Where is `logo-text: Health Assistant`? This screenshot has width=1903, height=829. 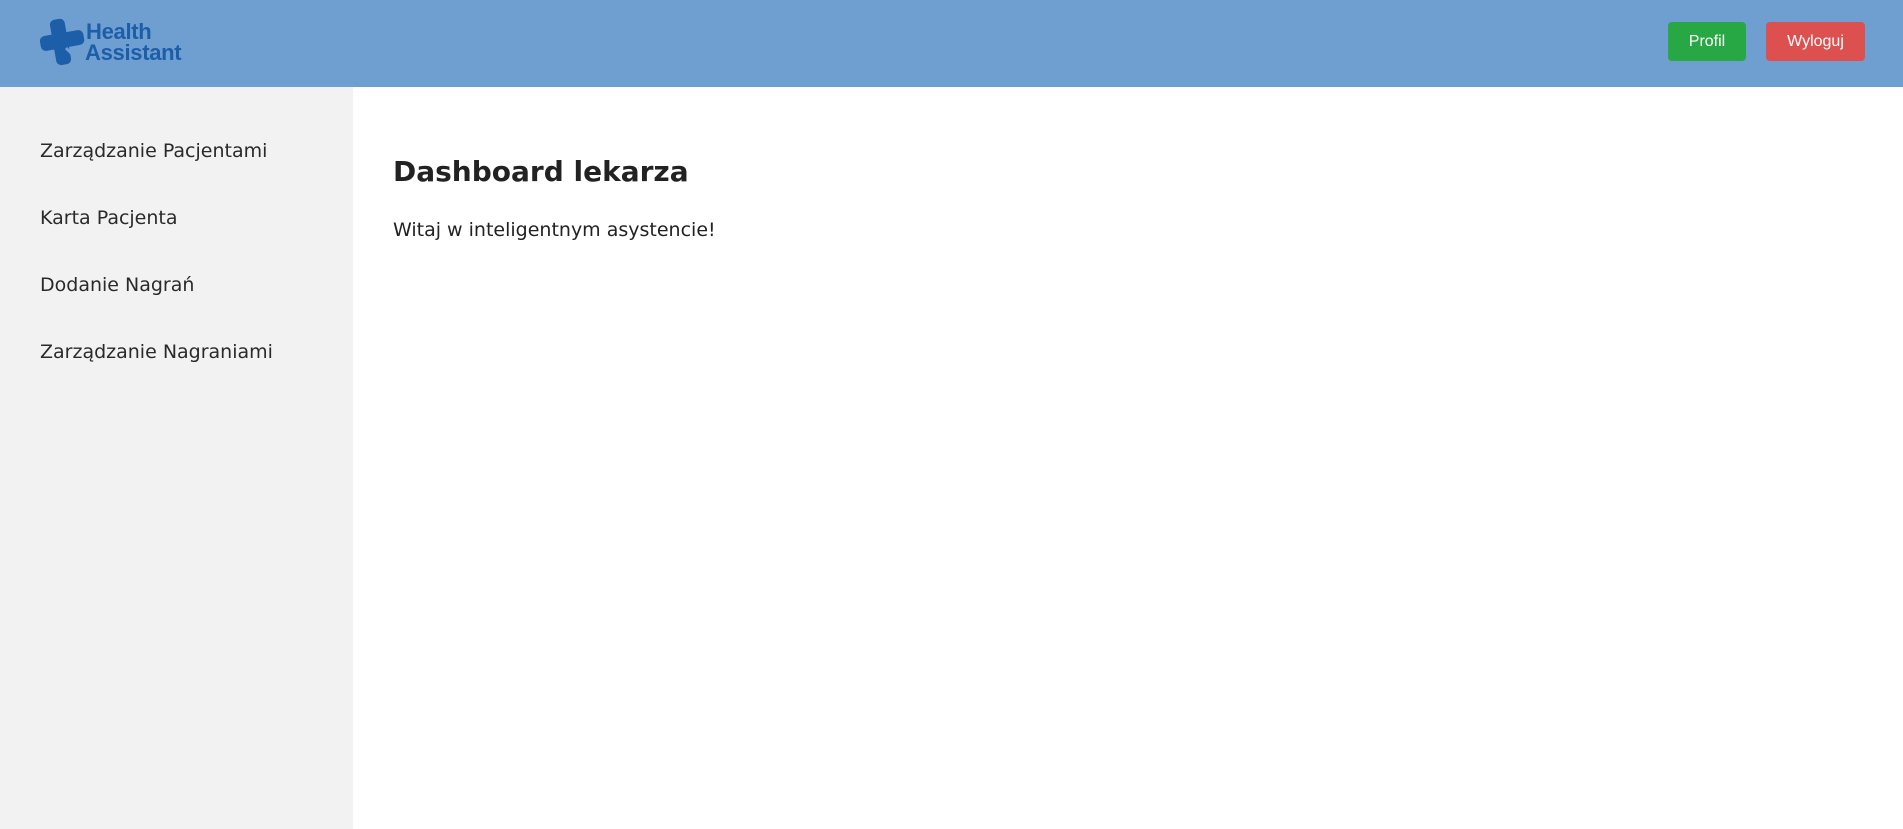 logo-text: Health Assistant is located at coordinates (133, 42).